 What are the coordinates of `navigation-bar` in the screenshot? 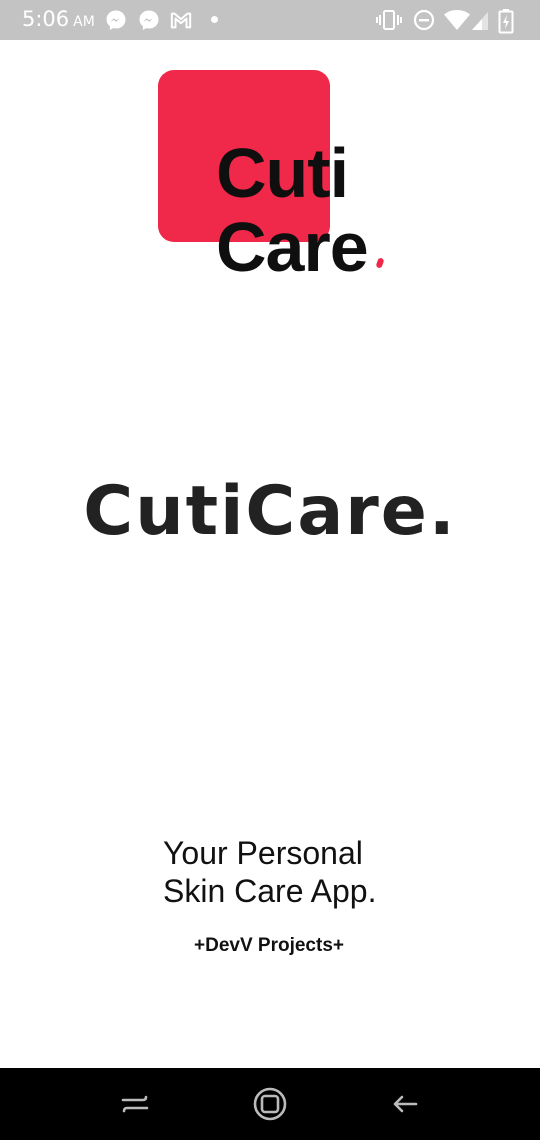 It's located at (270, 1104).